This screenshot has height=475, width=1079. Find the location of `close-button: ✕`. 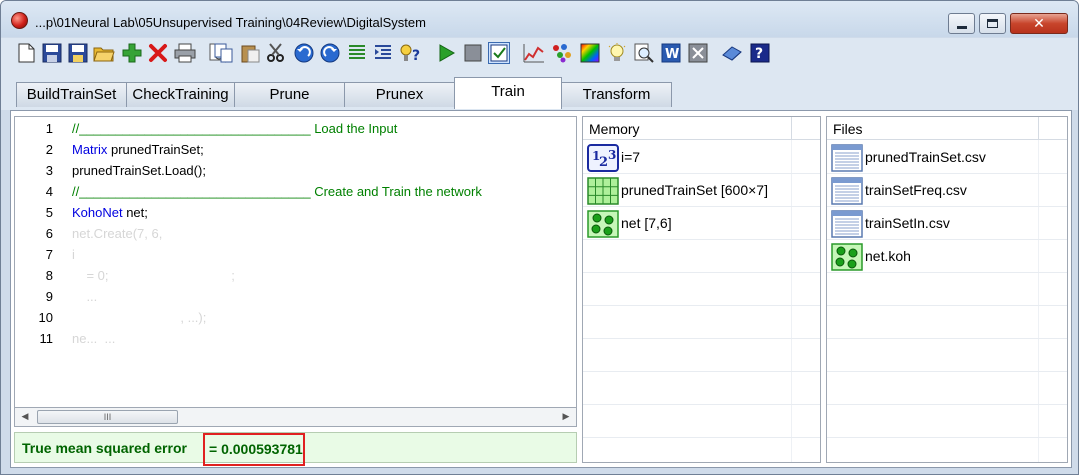

close-button: ✕ is located at coordinates (1039, 23).